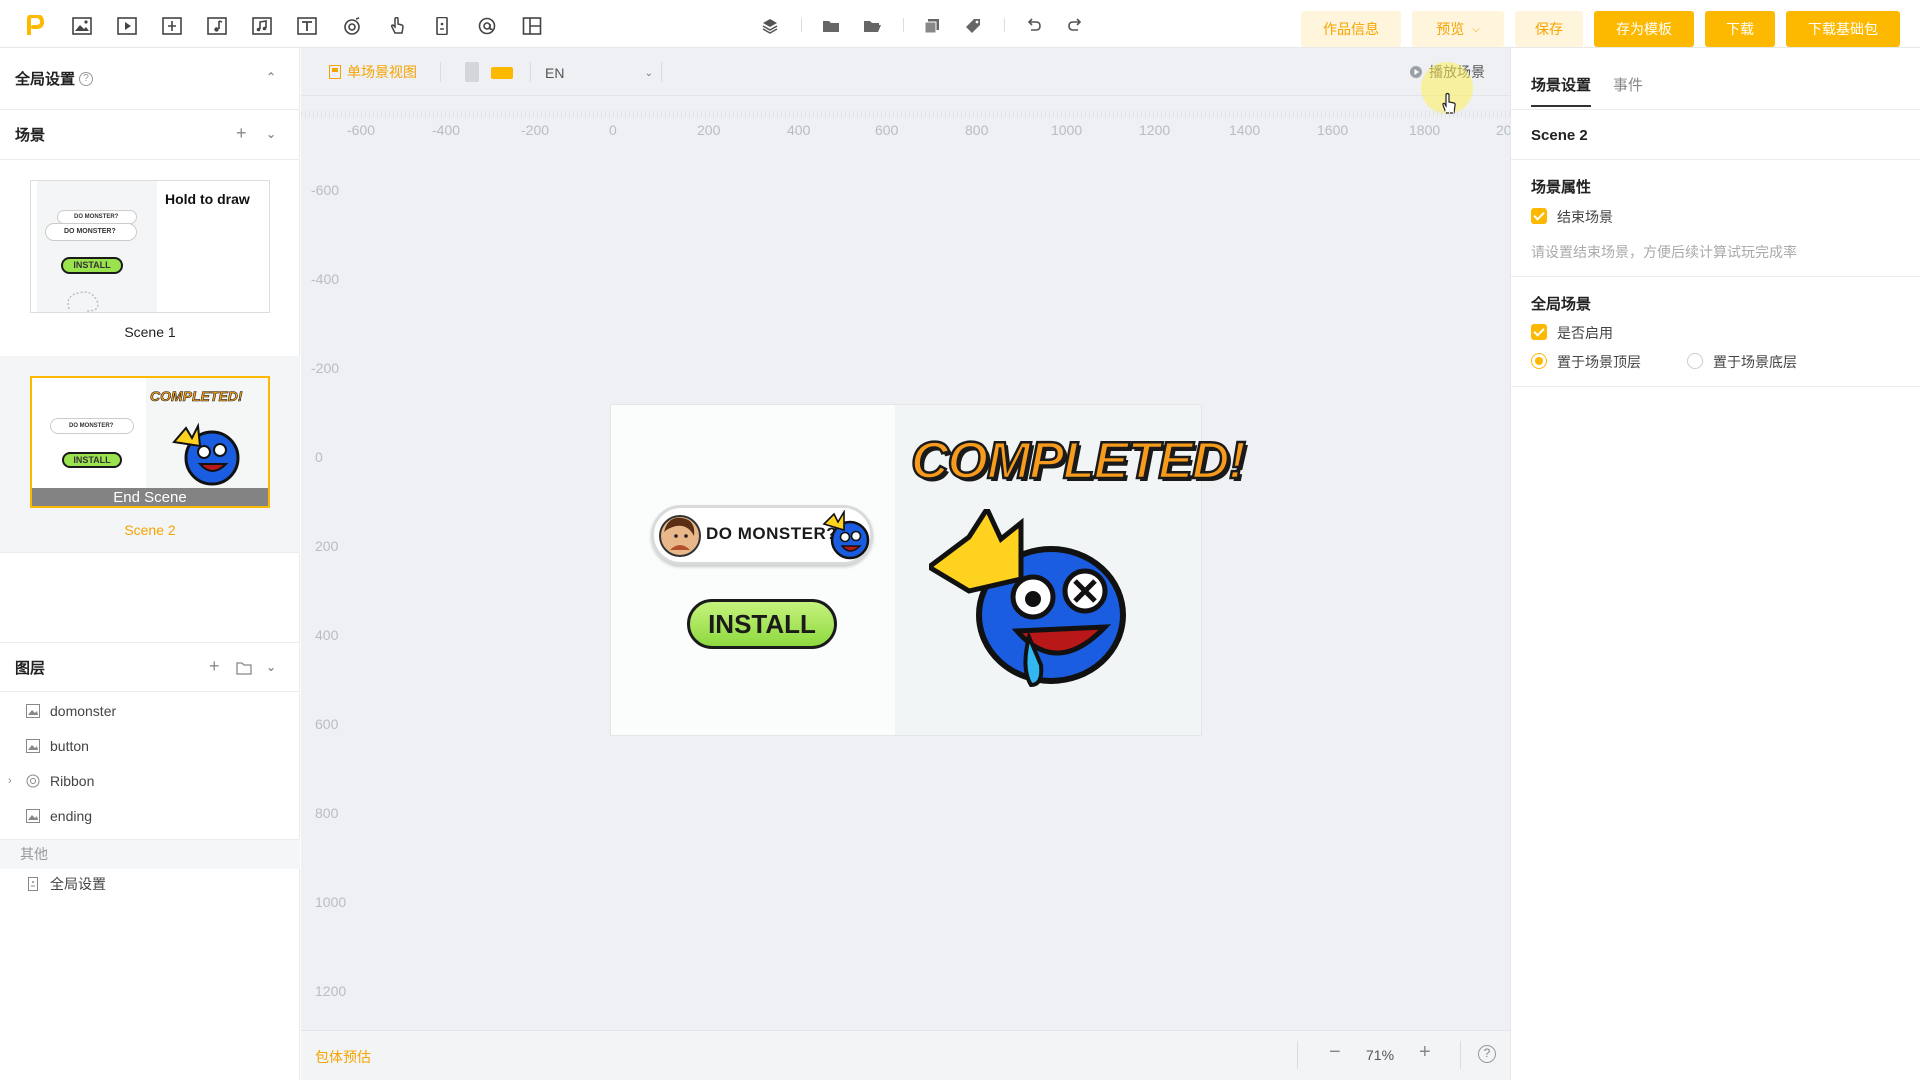  Describe the element at coordinates (1644, 29) in the screenshot. I see `save-template-button: 存为模板` at that location.